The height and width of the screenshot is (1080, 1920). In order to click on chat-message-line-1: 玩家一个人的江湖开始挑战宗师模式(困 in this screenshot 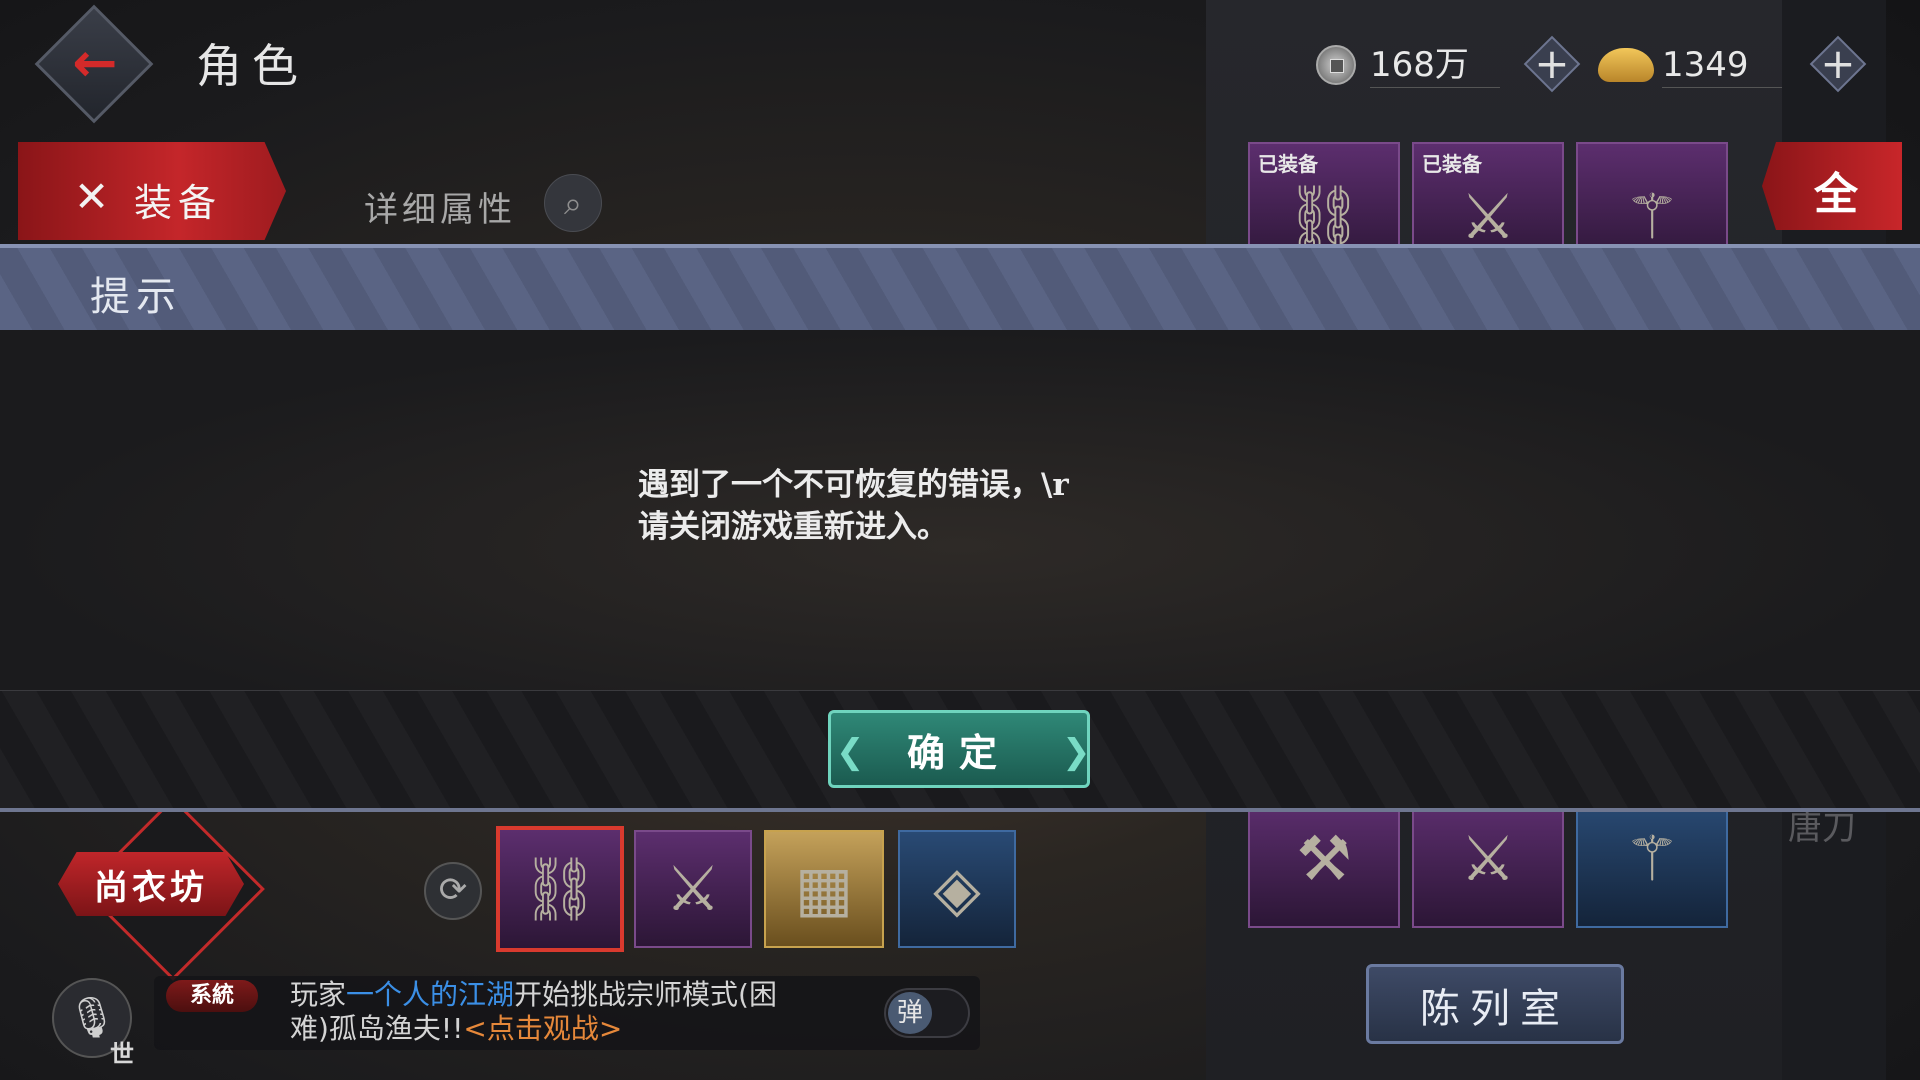, I will do `click(590, 995)`.